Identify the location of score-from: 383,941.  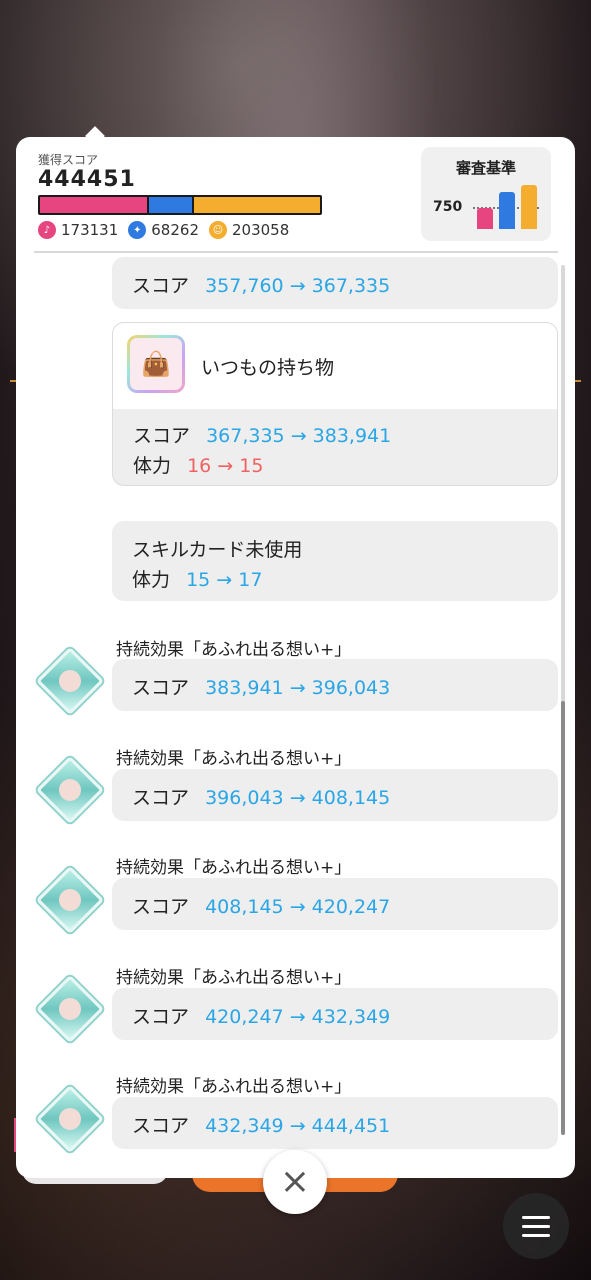
(244, 688).